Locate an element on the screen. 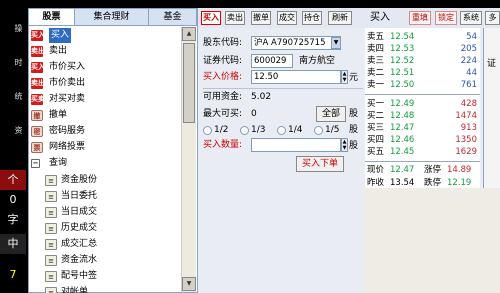 The width and height of the screenshot is (500, 293). price-unit: 元 is located at coordinates (354, 78).